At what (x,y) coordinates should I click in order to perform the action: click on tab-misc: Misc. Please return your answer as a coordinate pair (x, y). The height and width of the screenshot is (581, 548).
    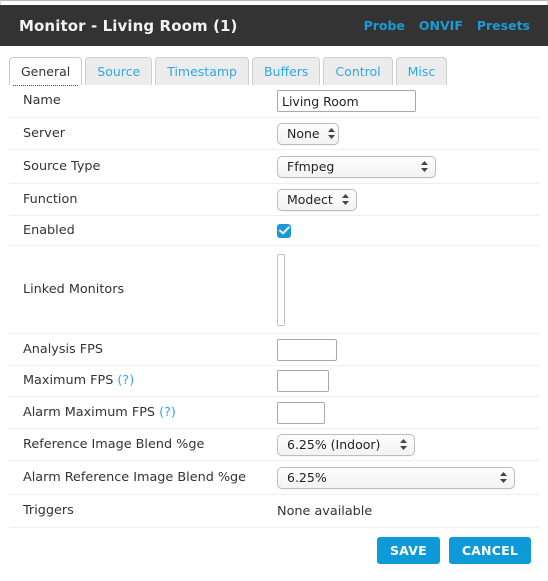
    Looking at the image, I should click on (421, 71).